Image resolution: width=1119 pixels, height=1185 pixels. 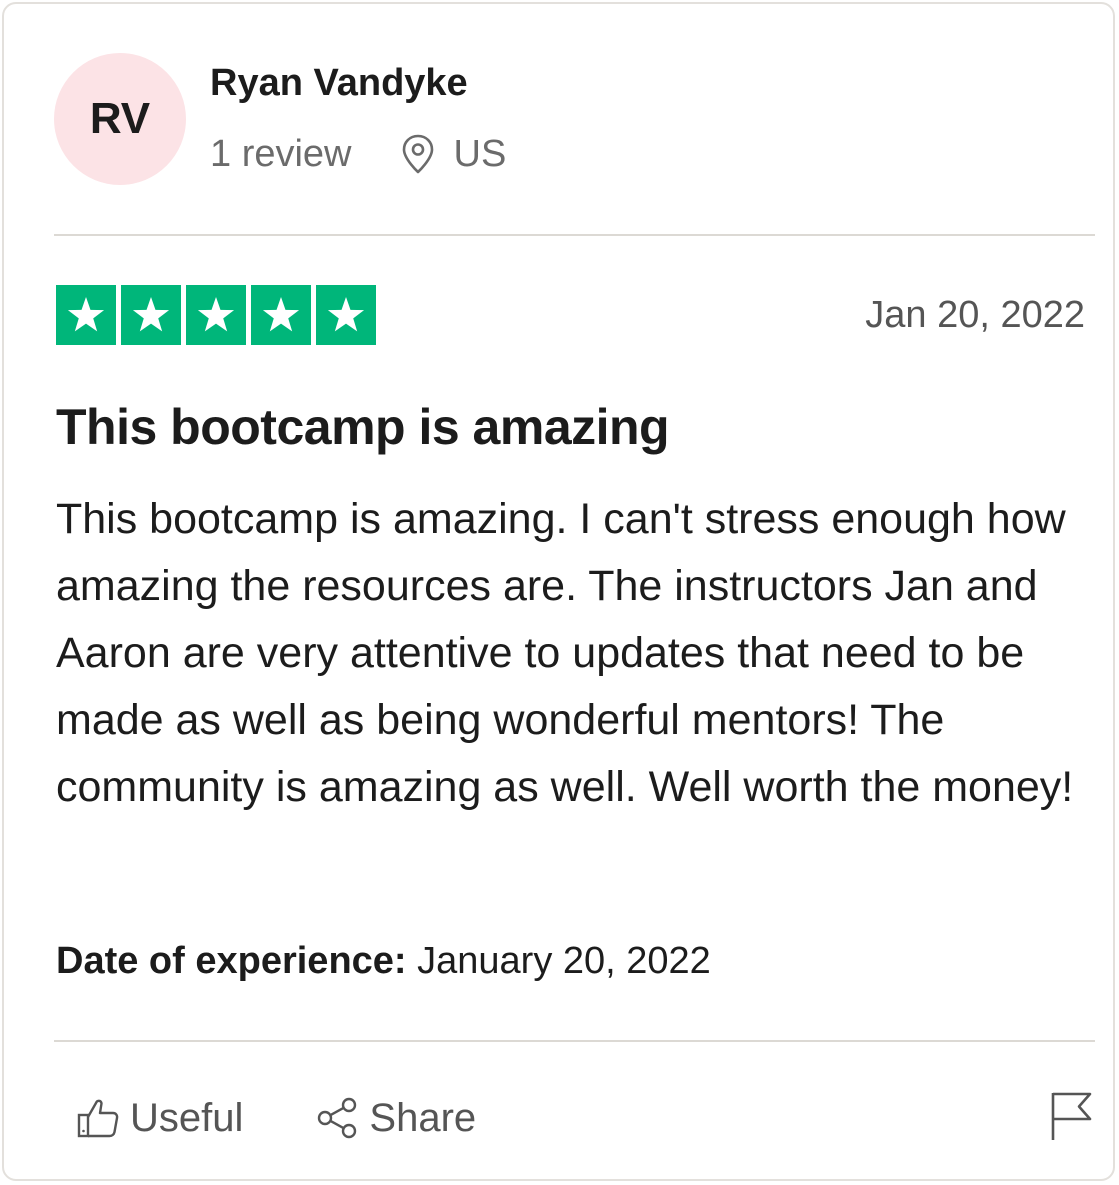 I want to click on report-button, so click(x=1072, y=1118).